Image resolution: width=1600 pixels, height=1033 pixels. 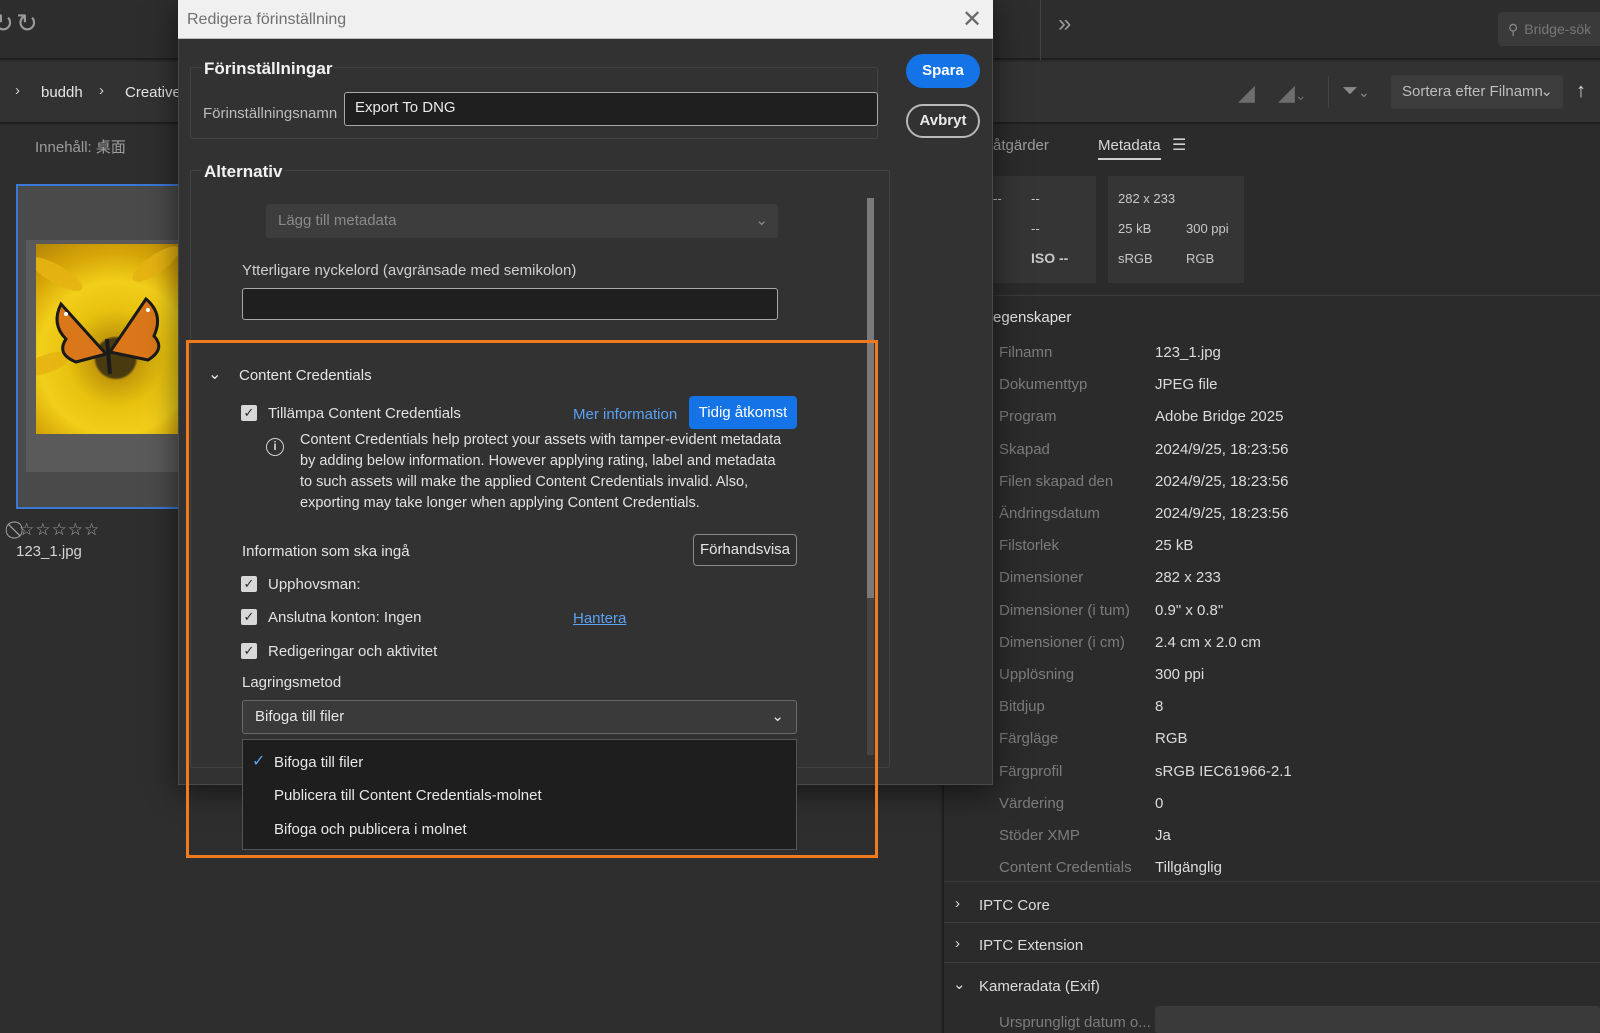 What do you see at coordinates (1031, 945) in the screenshot?
I see `section-iptc-extension: IPTC Extension` at bounding box center [1031, 945].